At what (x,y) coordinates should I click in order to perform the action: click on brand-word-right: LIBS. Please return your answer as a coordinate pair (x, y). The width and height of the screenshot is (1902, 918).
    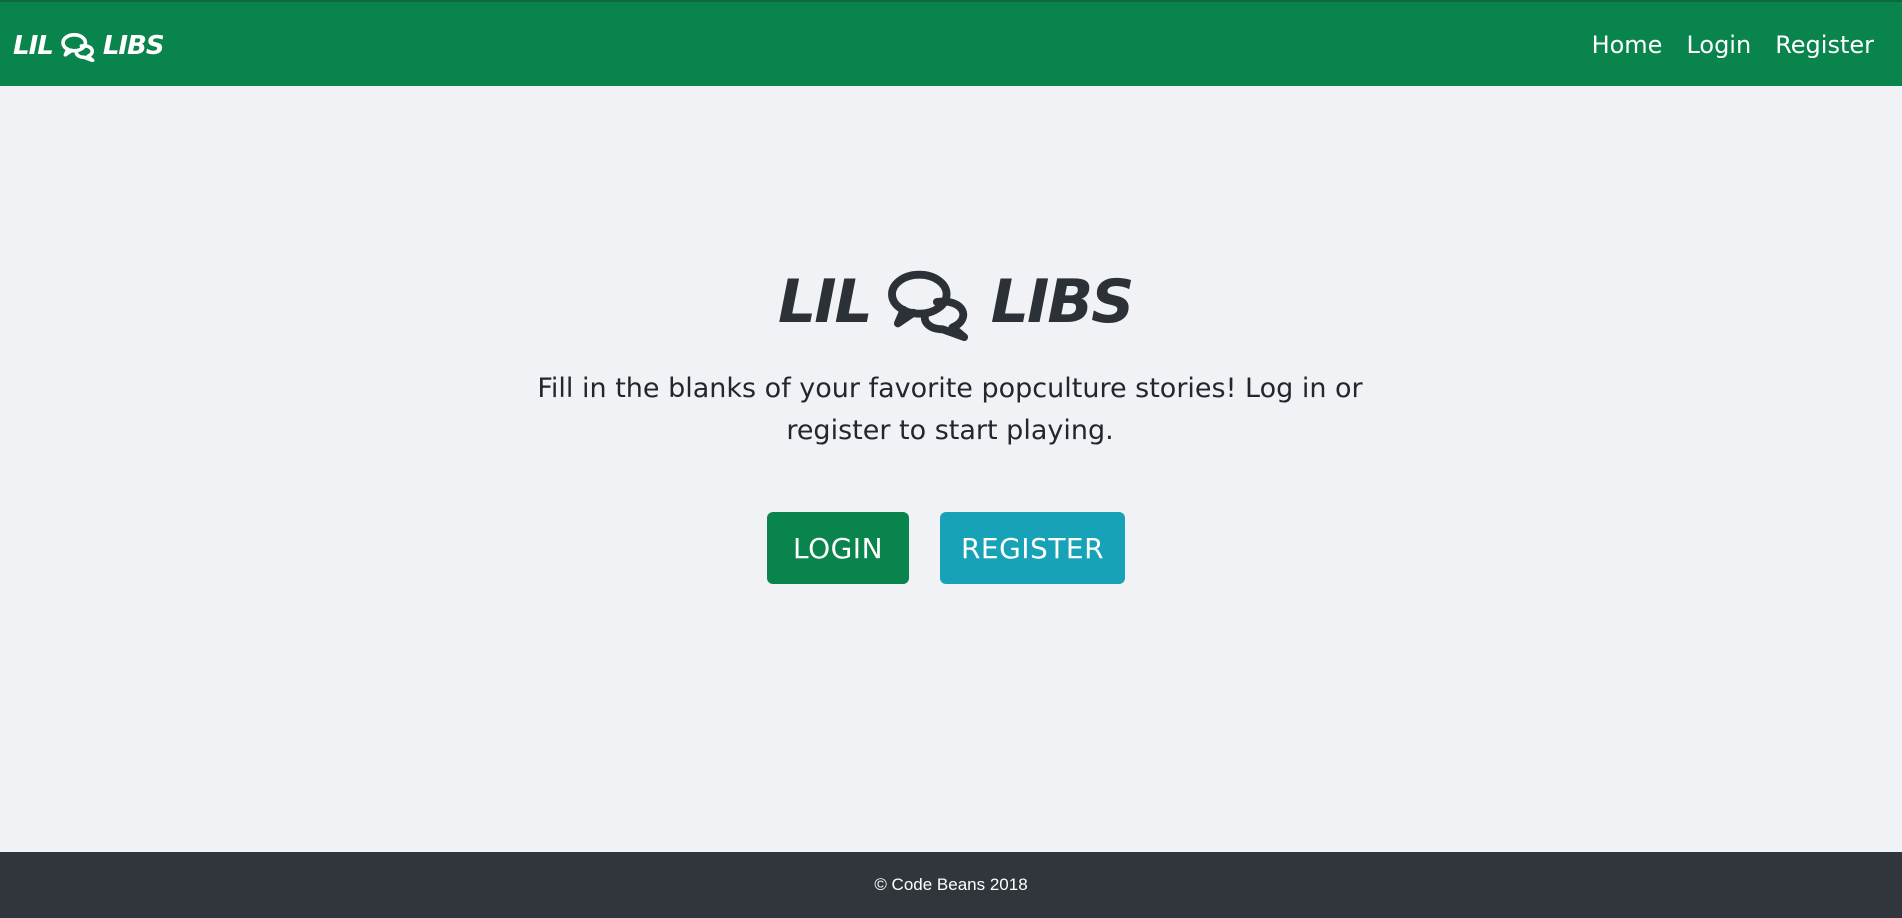
    Looking at the image, I should click on (133, 46).